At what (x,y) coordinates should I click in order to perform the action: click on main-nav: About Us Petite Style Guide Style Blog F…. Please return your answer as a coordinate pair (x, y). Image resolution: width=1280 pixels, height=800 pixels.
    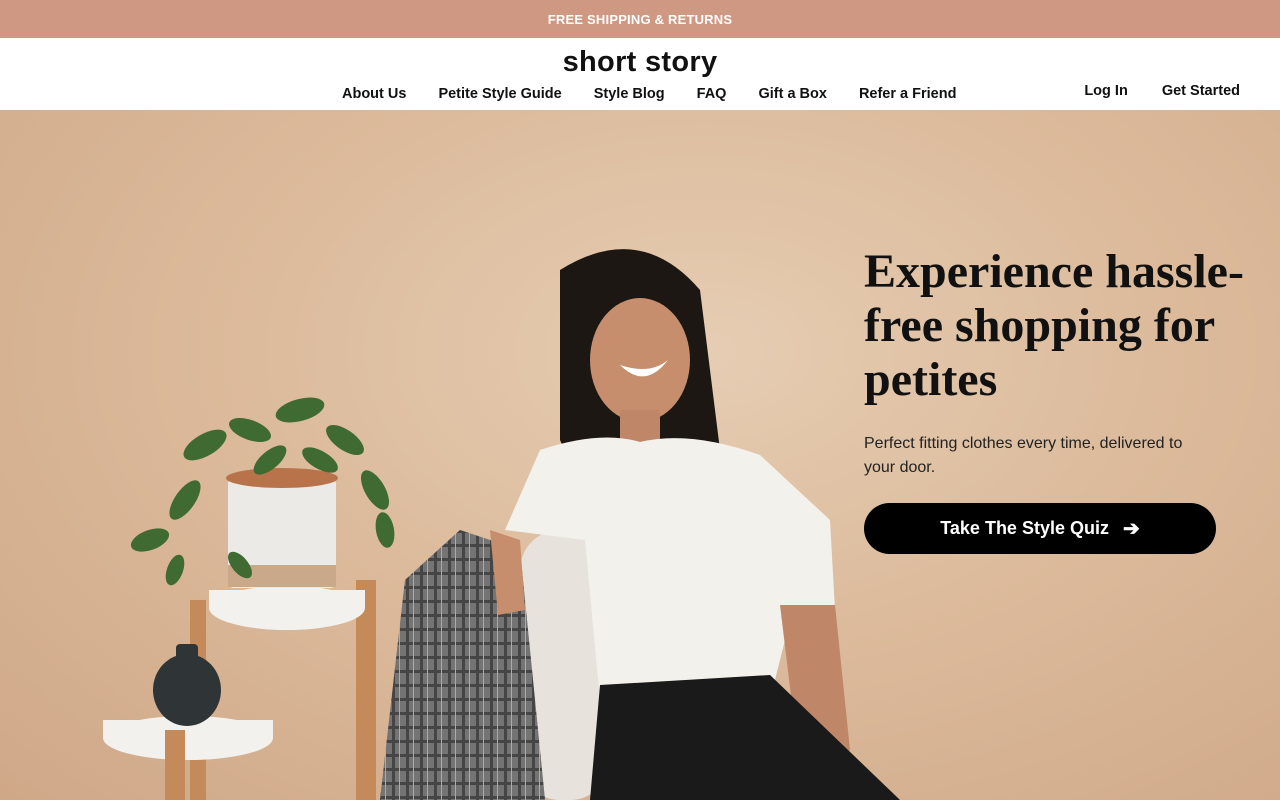
    Looking at the image, I should click on (649, 94).